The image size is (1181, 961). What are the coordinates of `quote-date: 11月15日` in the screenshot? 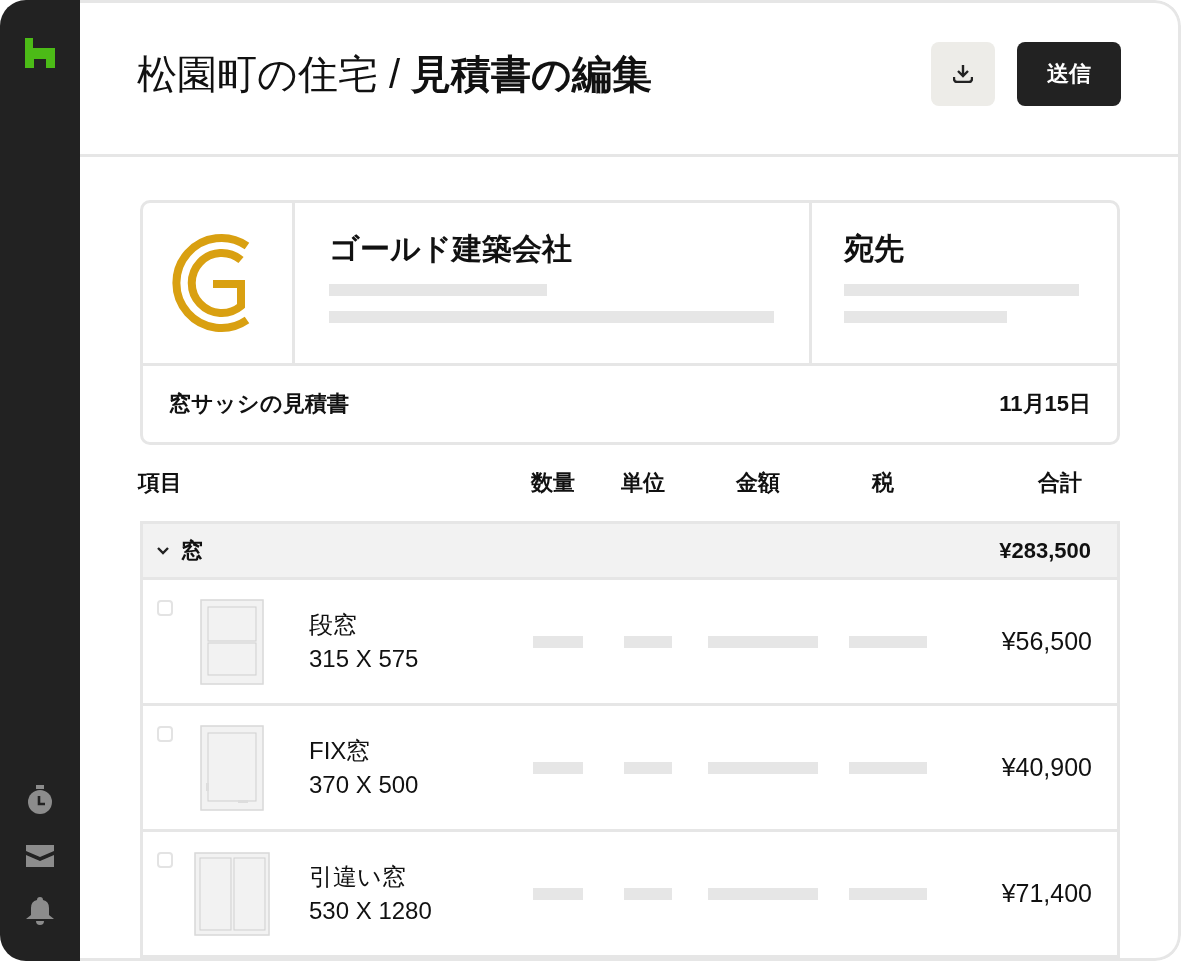 It's located at (1045, 404).